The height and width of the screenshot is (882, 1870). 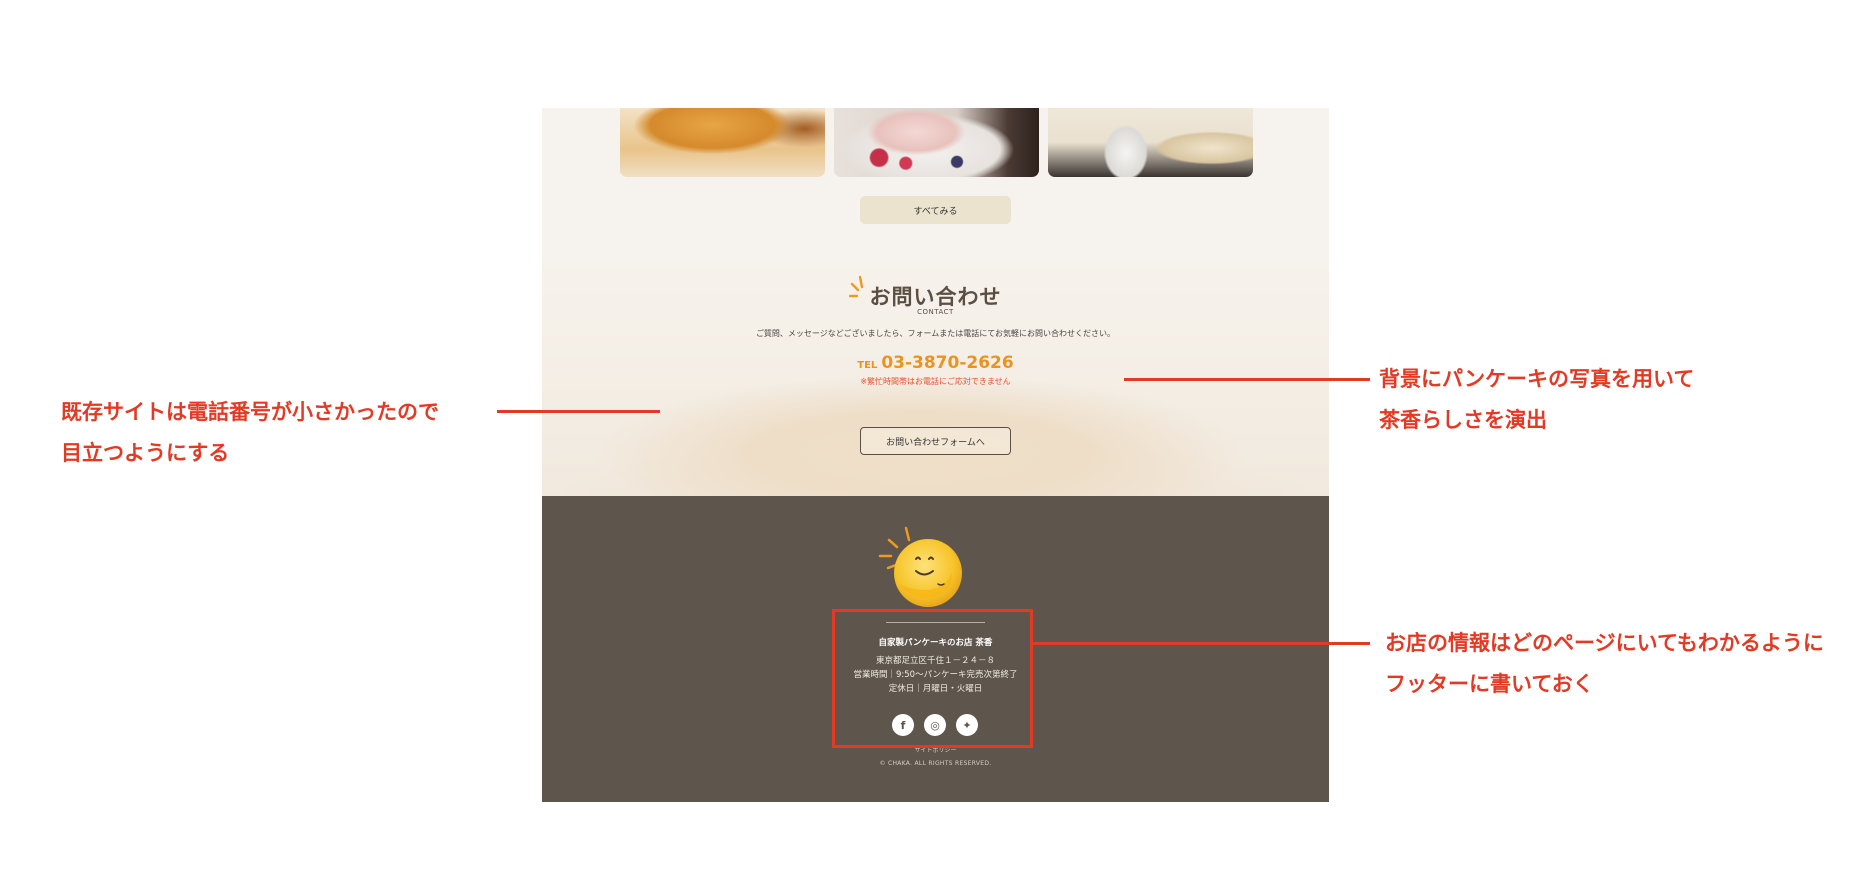 I want to click on annotation-right-top-line-1: 背景にパンケーキの写真を用いて, so click(x=1537, y=379).